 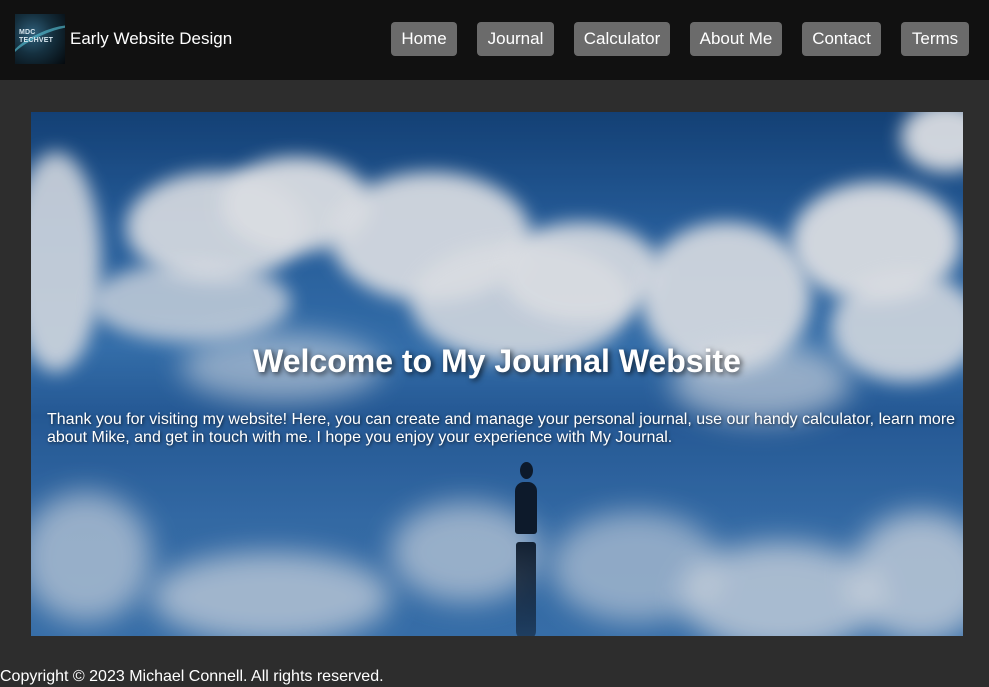 What do you see at coordinates (526, 508) in the screenshot?
I see `standing-figure` at bounding box center [526, 508].